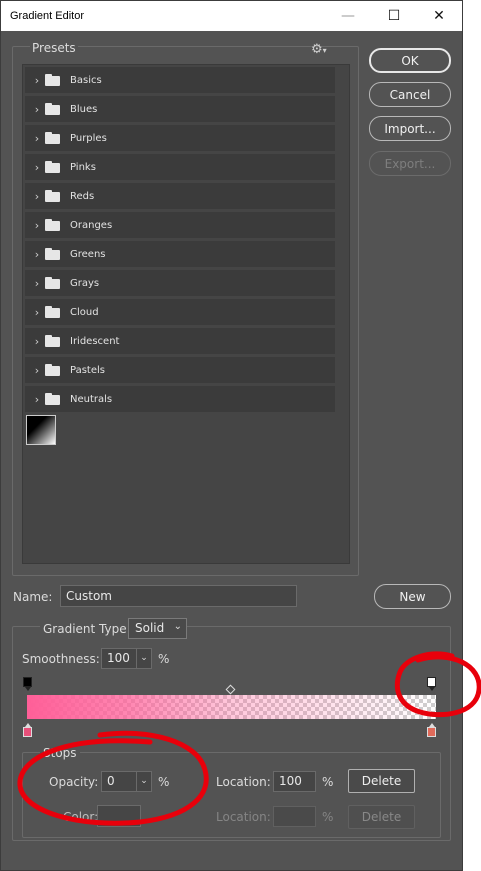 This screenshot has height=871, width=481. Describe the element at coordinates (180, 399) in the screenshot. I see `preset-folder: › Neutrals` at that location.